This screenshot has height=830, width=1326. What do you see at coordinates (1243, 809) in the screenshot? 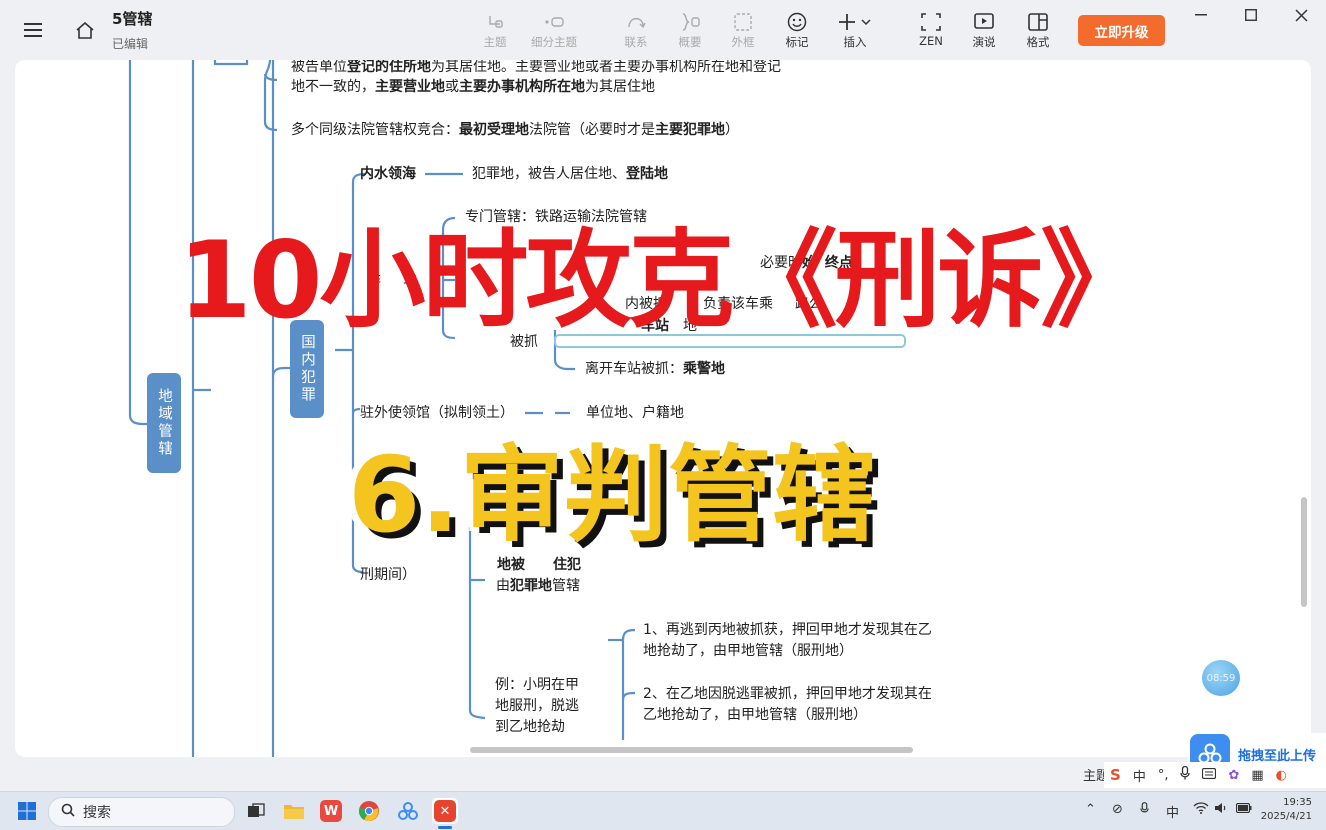
I see `battery-icon` at bounding box center [1243, 809].